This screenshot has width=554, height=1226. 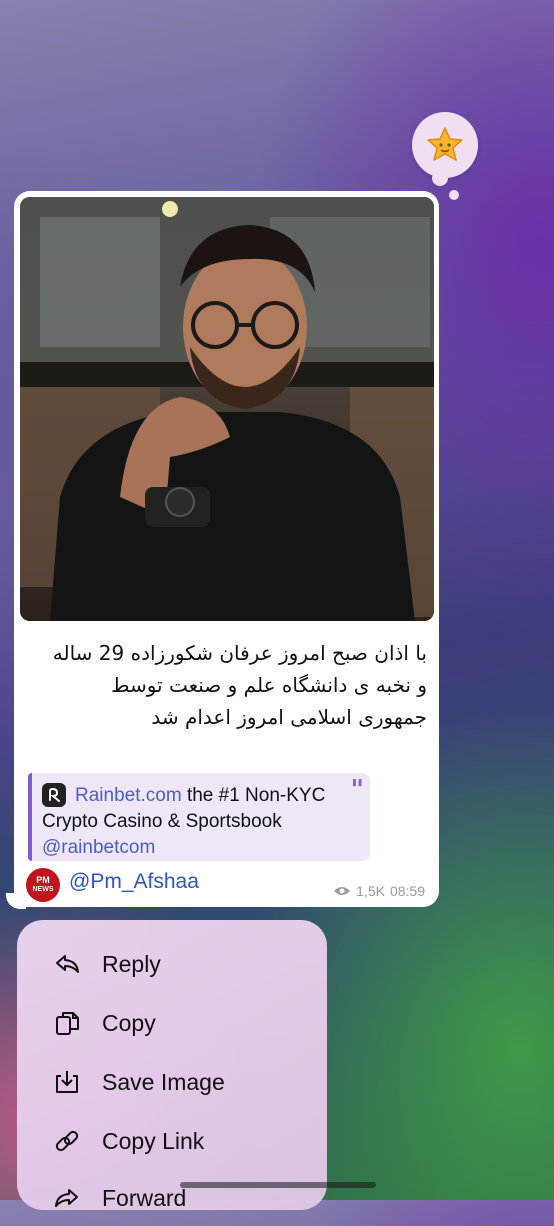 What do you see at coordinates (43, 889) in the screenshot?
I see `avatar-text: NEWS` at bounding box center [43, 889].